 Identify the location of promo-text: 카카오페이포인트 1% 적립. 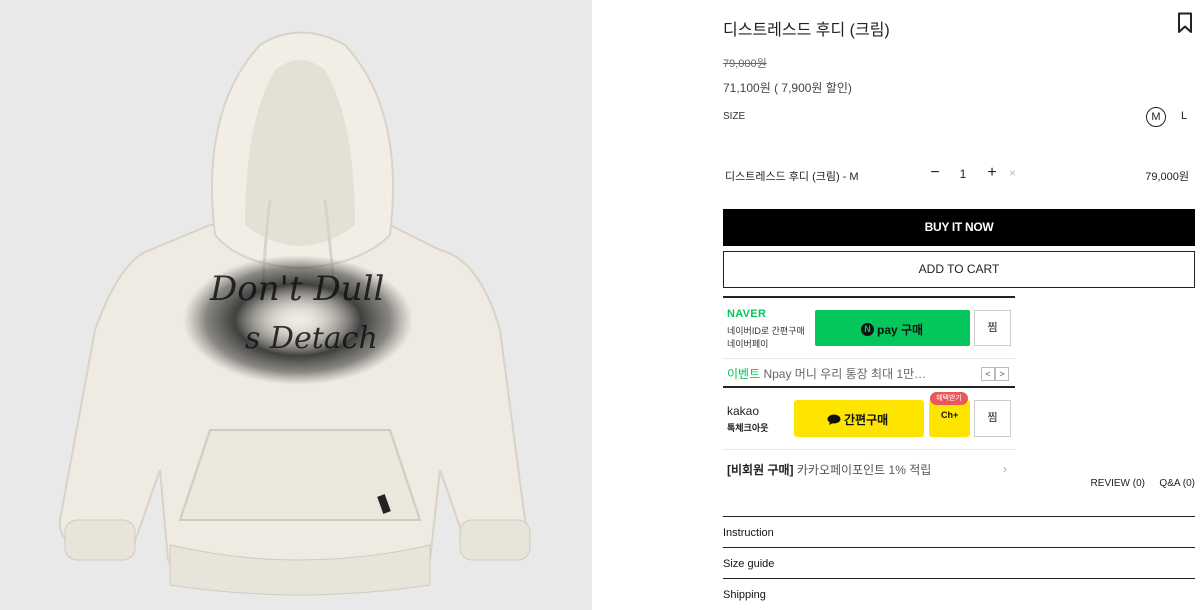
(862, 470).